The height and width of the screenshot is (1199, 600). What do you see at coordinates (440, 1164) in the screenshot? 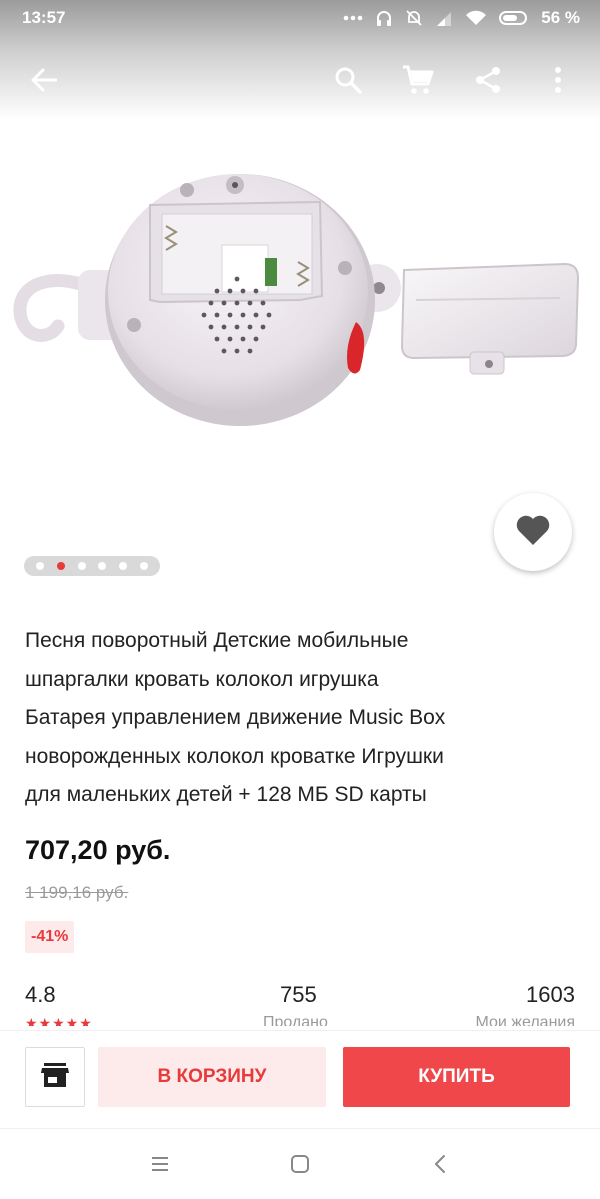
I see `back-icon` at bounding box center [440, 1164].